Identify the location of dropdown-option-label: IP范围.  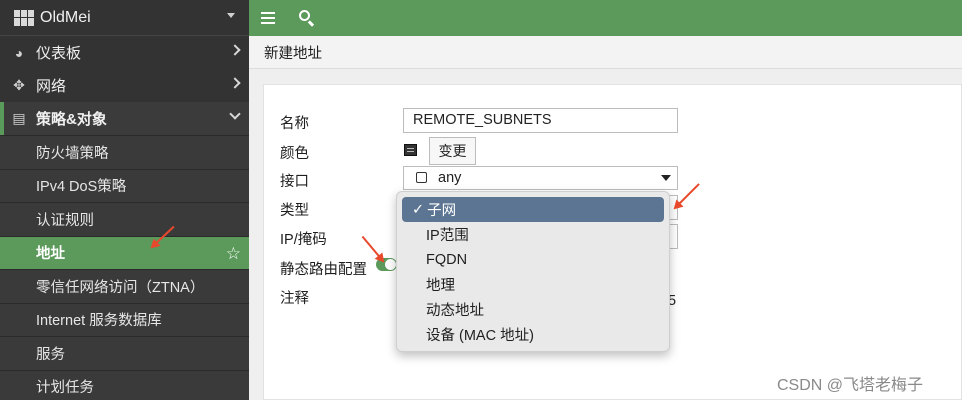
(447, 236).